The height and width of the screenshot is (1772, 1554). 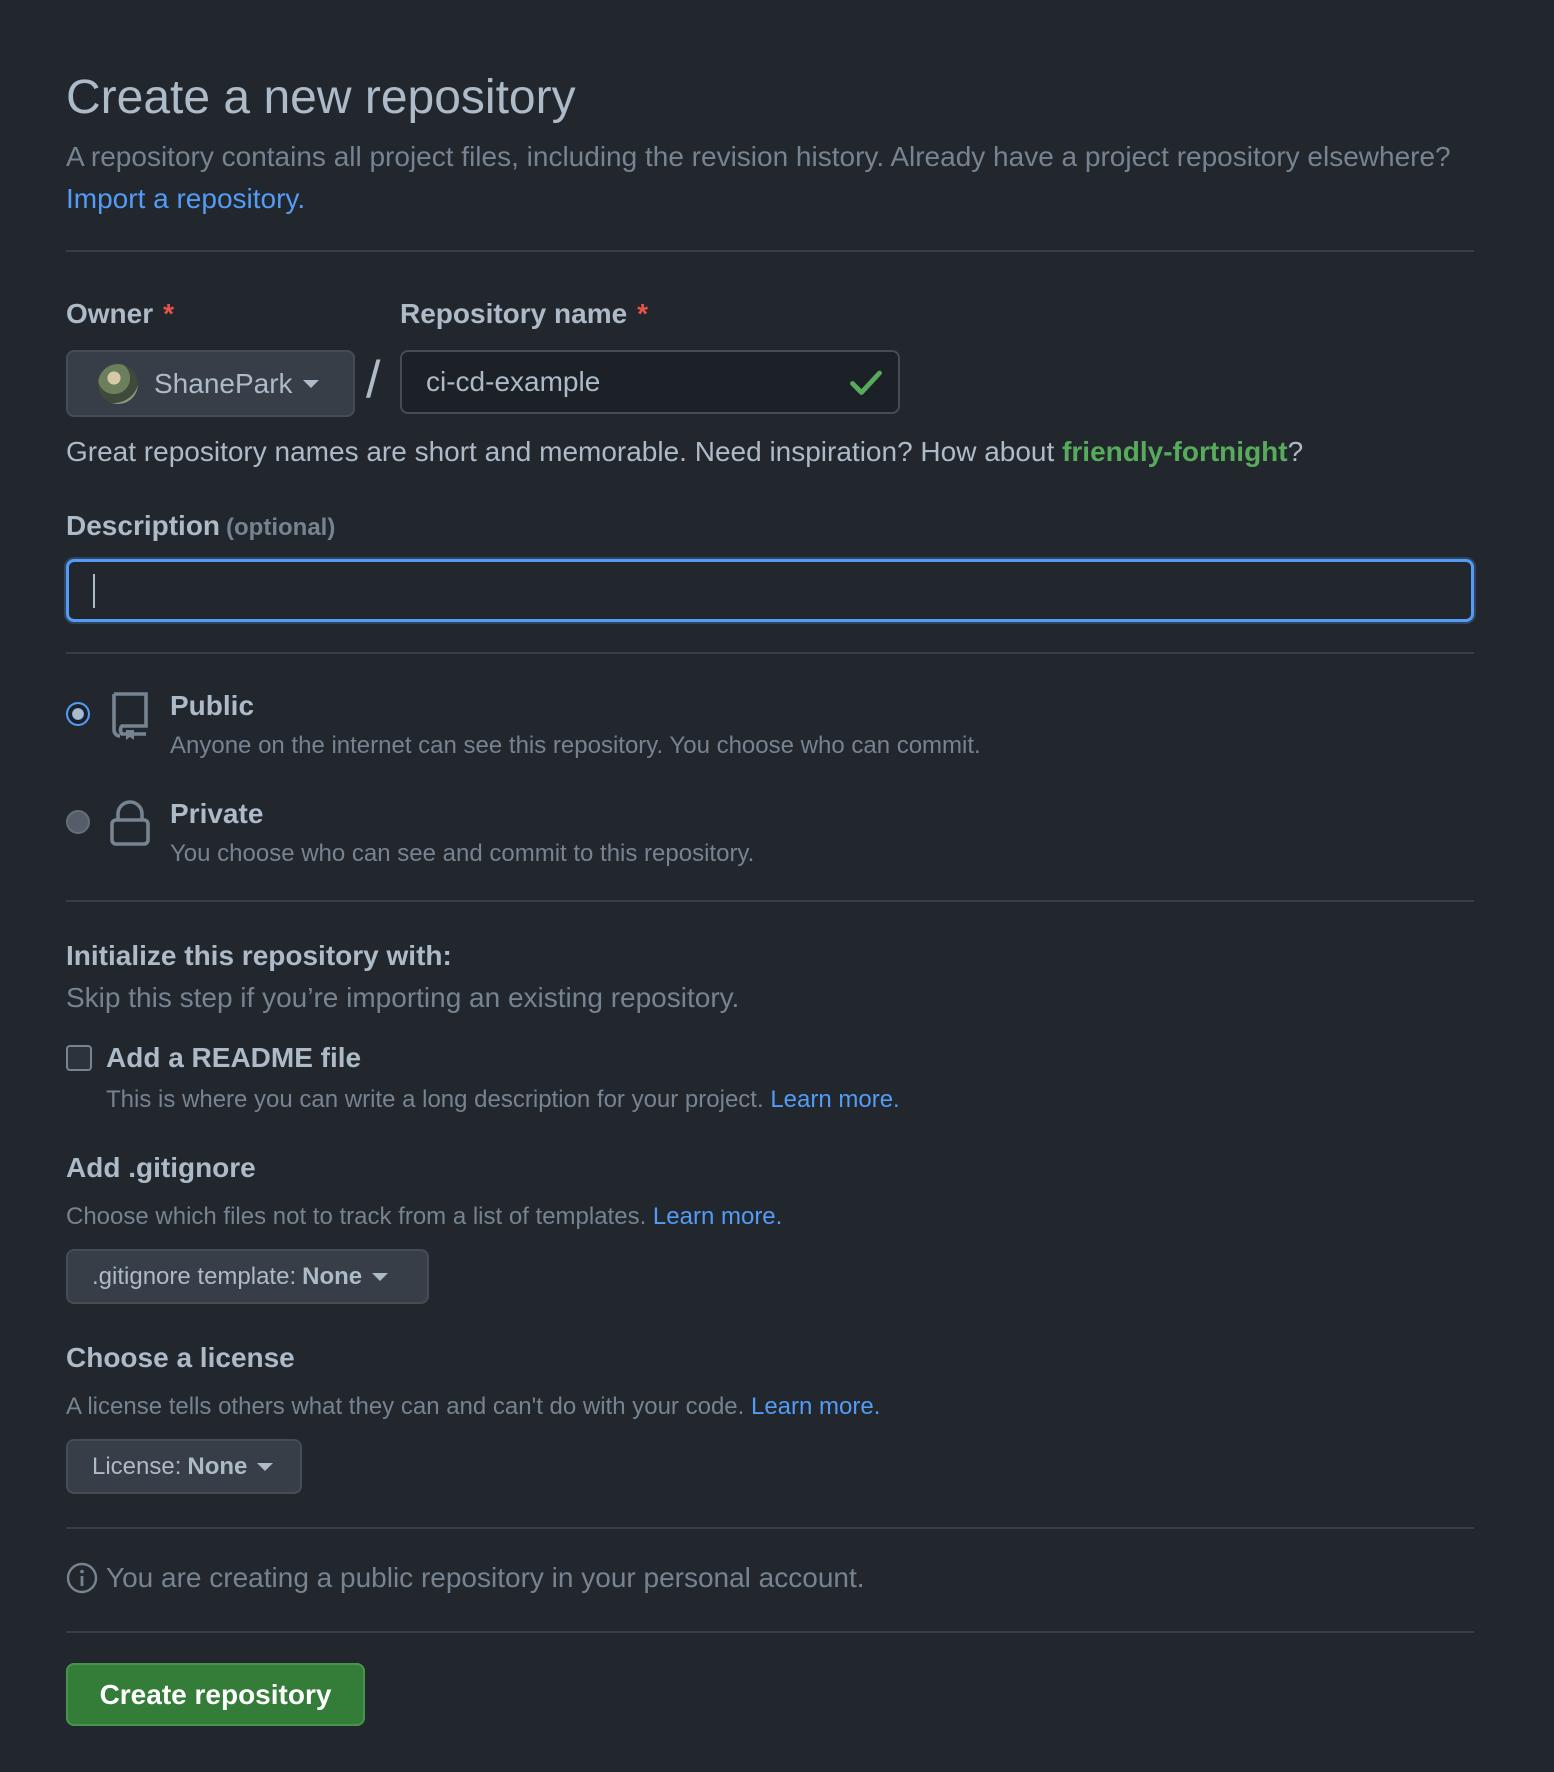 What do you see at coordinates (194, 1276) in the screenshot?
I see `gitignore-button-prefix: .gitignore template:` at bounding box center [194, 1276].